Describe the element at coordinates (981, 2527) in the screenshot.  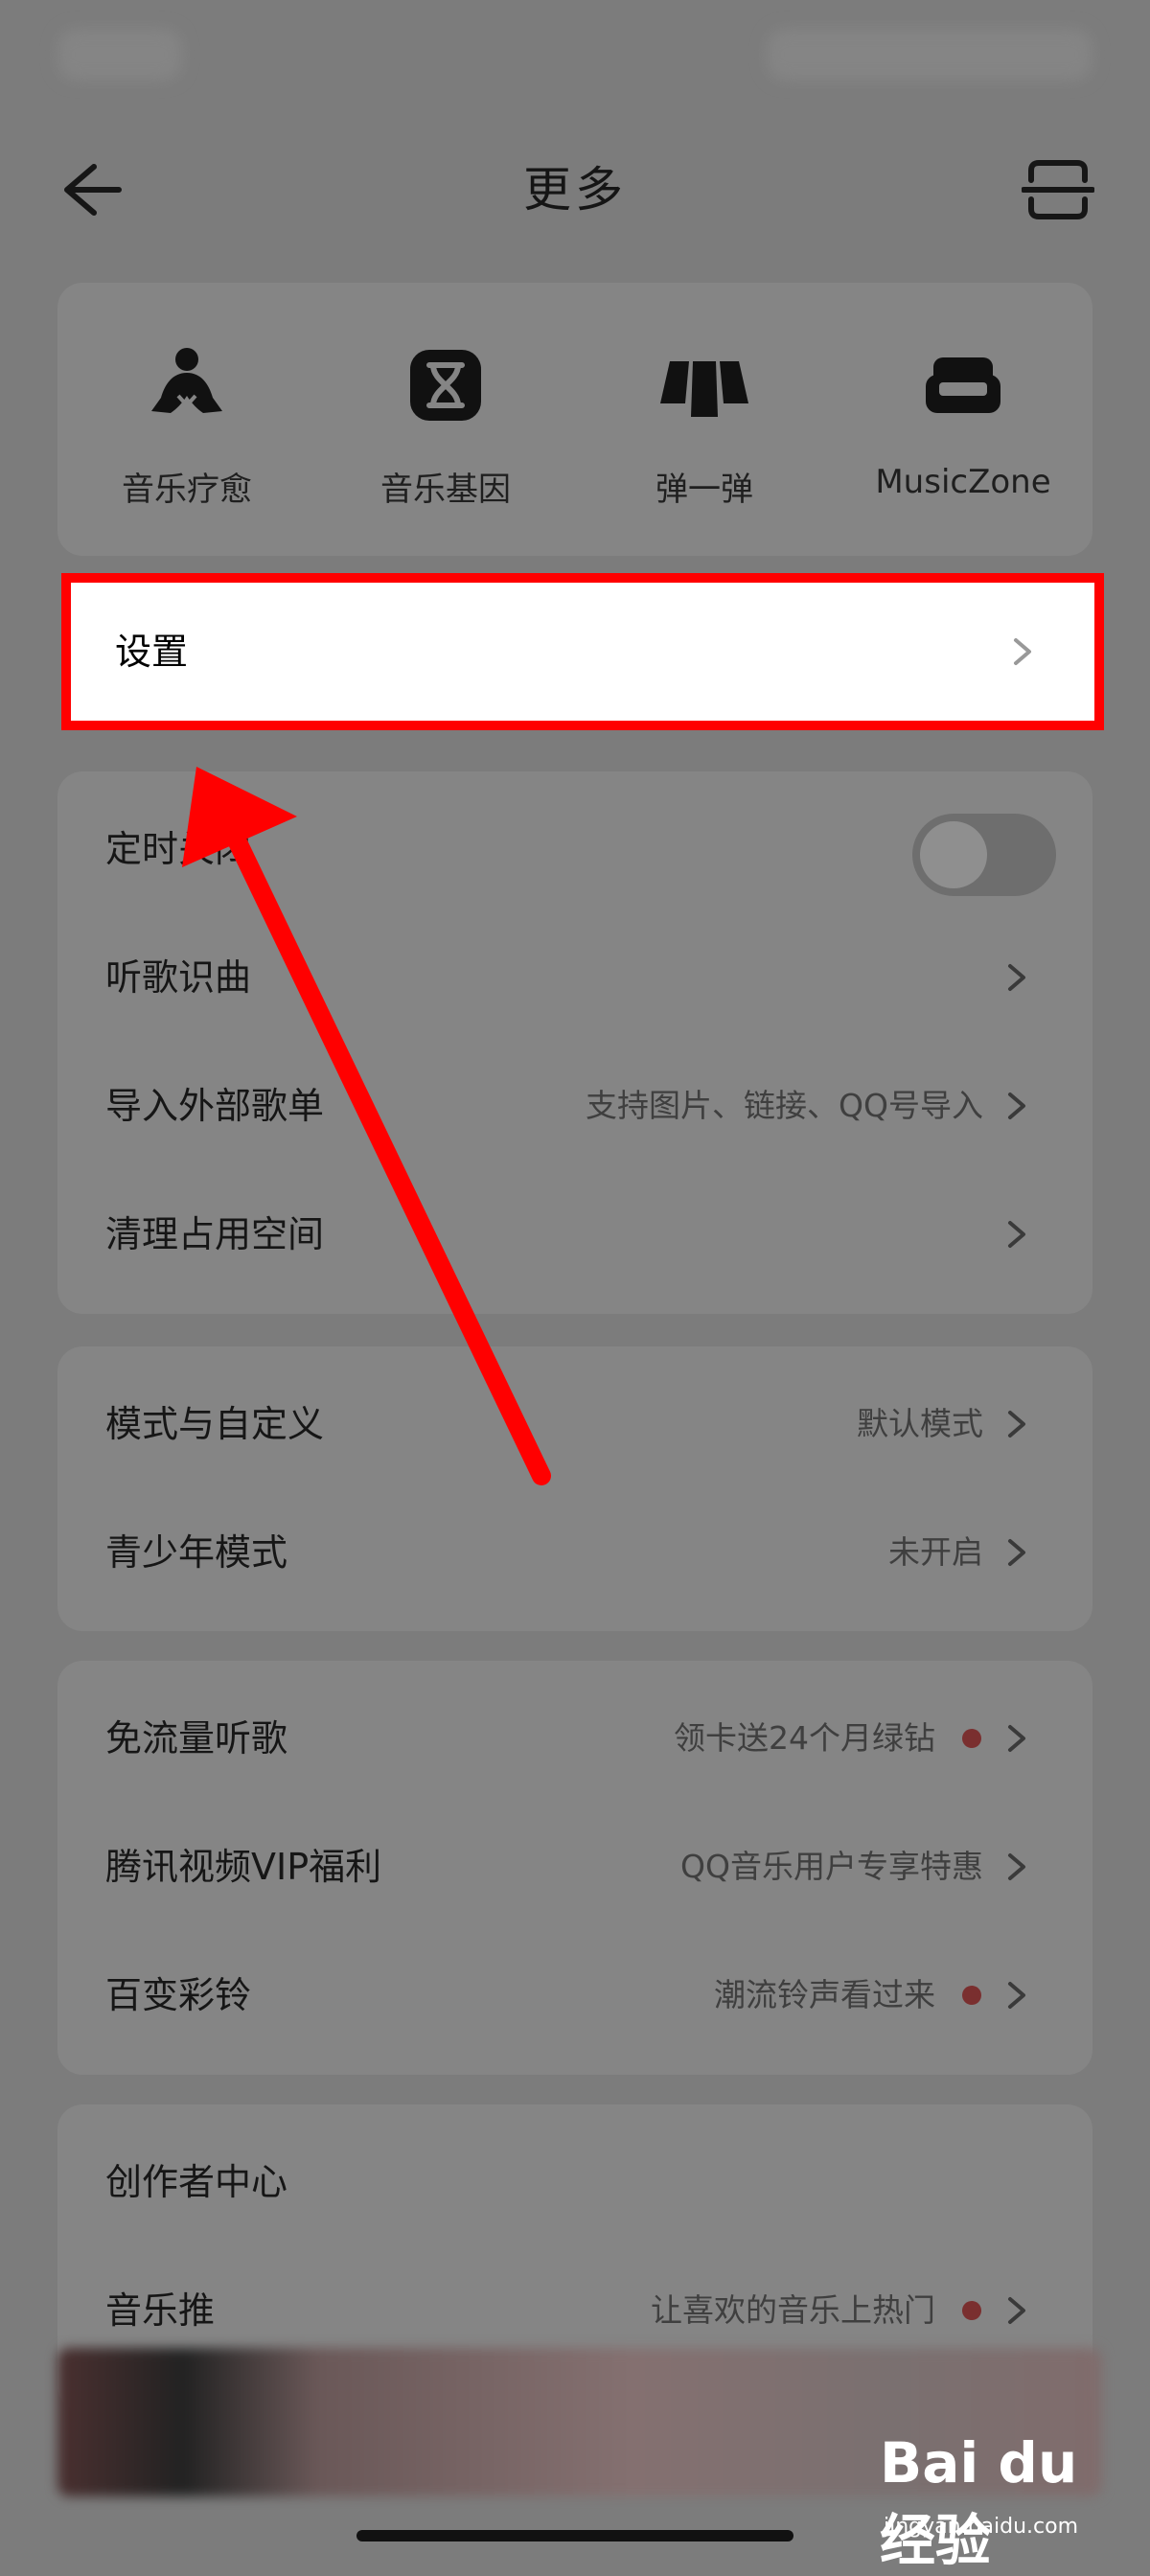
I see `watermark-domain: jingyan.baidu.com` at that location.